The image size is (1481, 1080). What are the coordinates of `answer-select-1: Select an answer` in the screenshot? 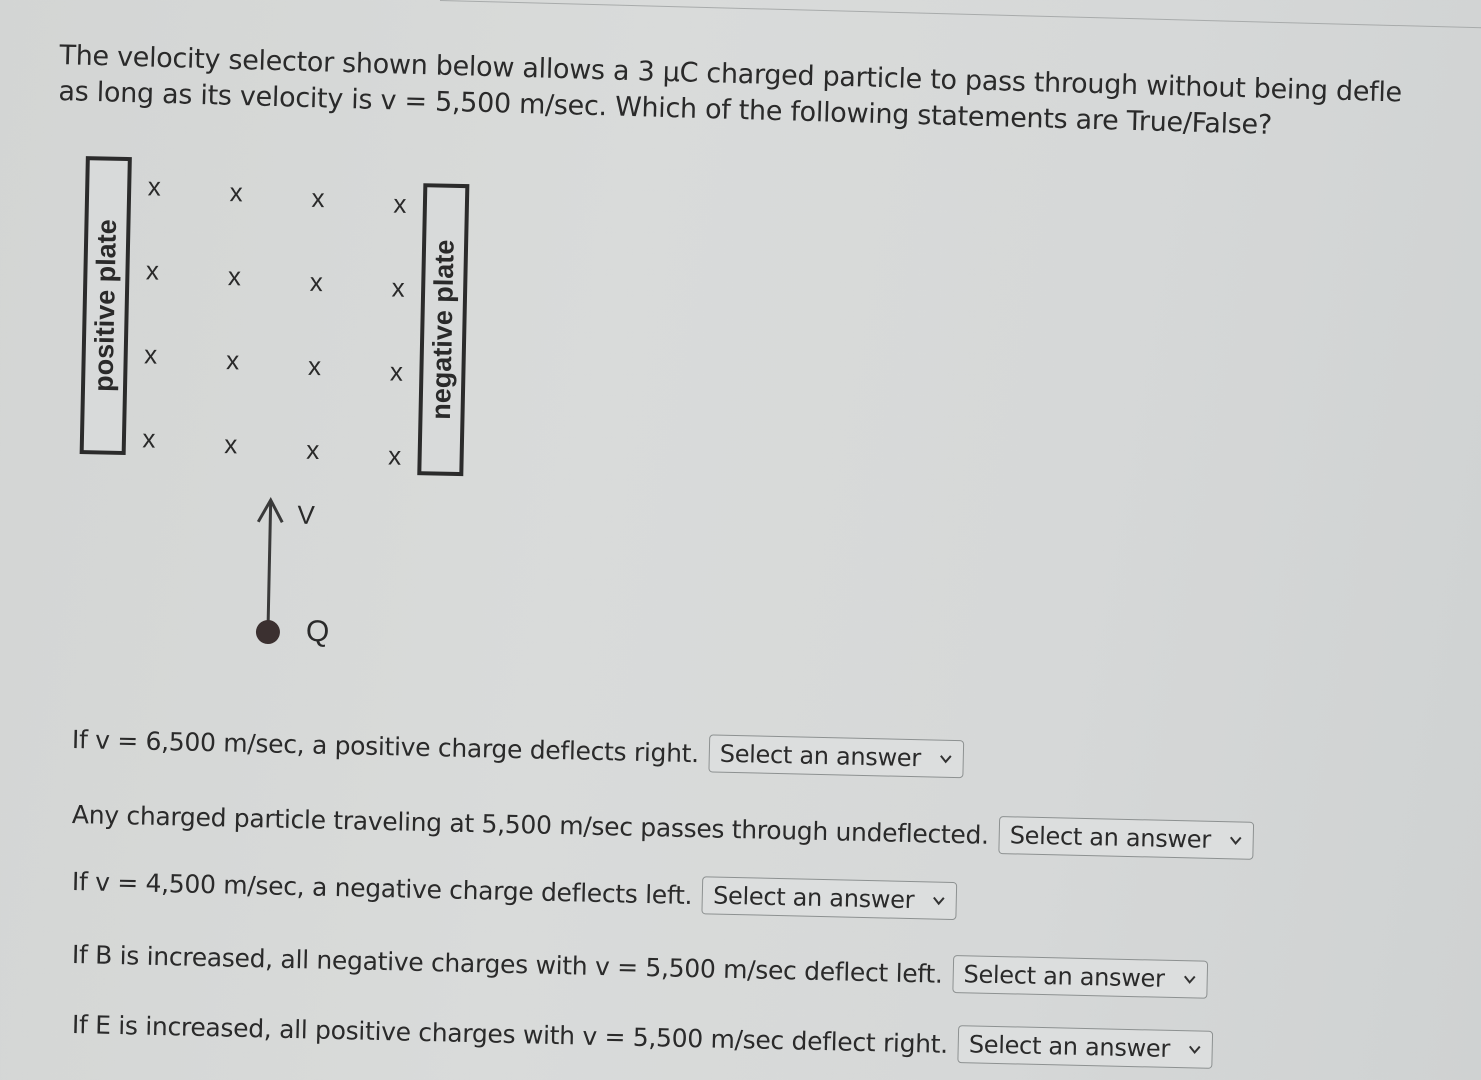 It's located at (836, 756).